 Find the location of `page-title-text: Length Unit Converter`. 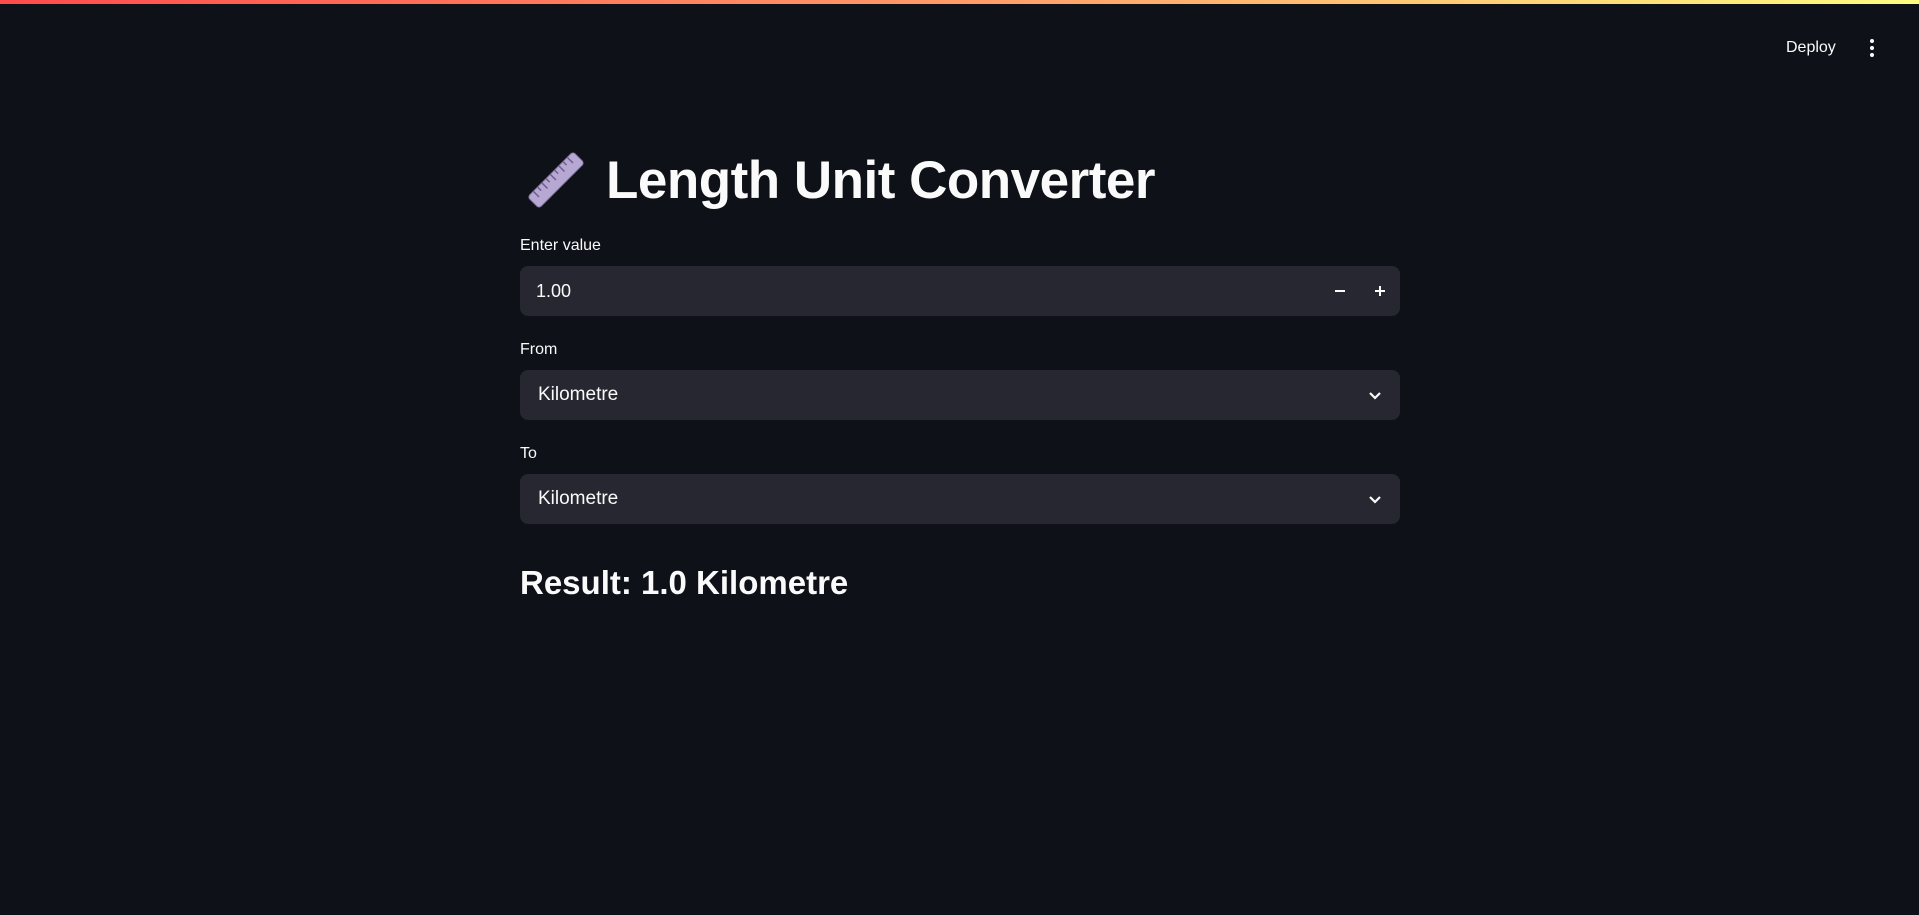

page-title-text: Length Unit Converter is located at coordinates (880, 180).